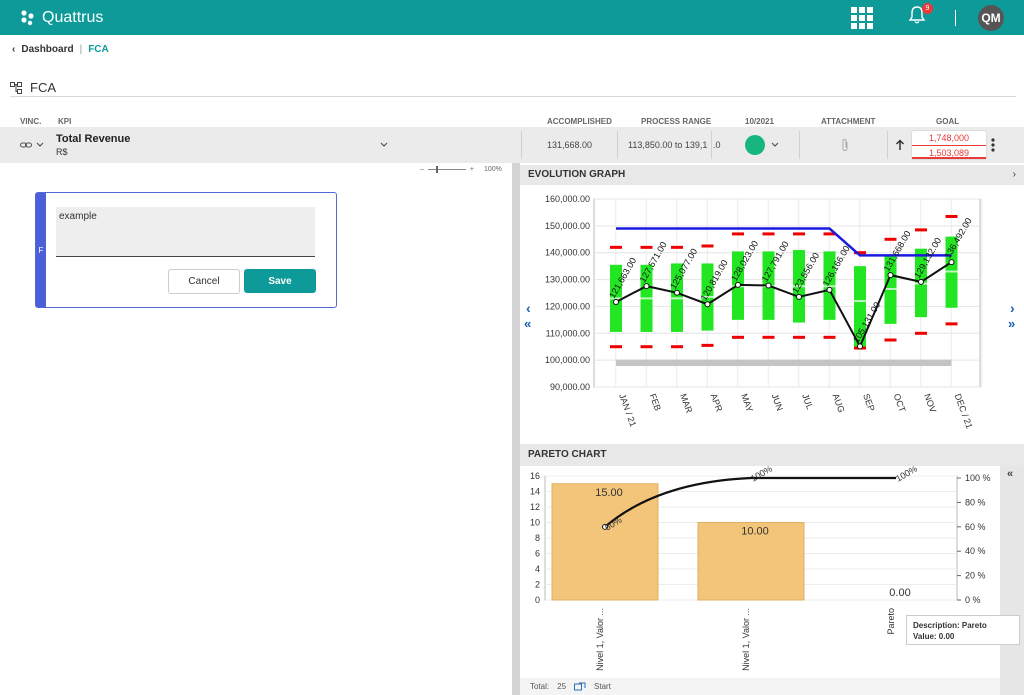 The width and height of the screenshot is (1024, 695). I want to click on total-label: Total:, so click(540, 686).